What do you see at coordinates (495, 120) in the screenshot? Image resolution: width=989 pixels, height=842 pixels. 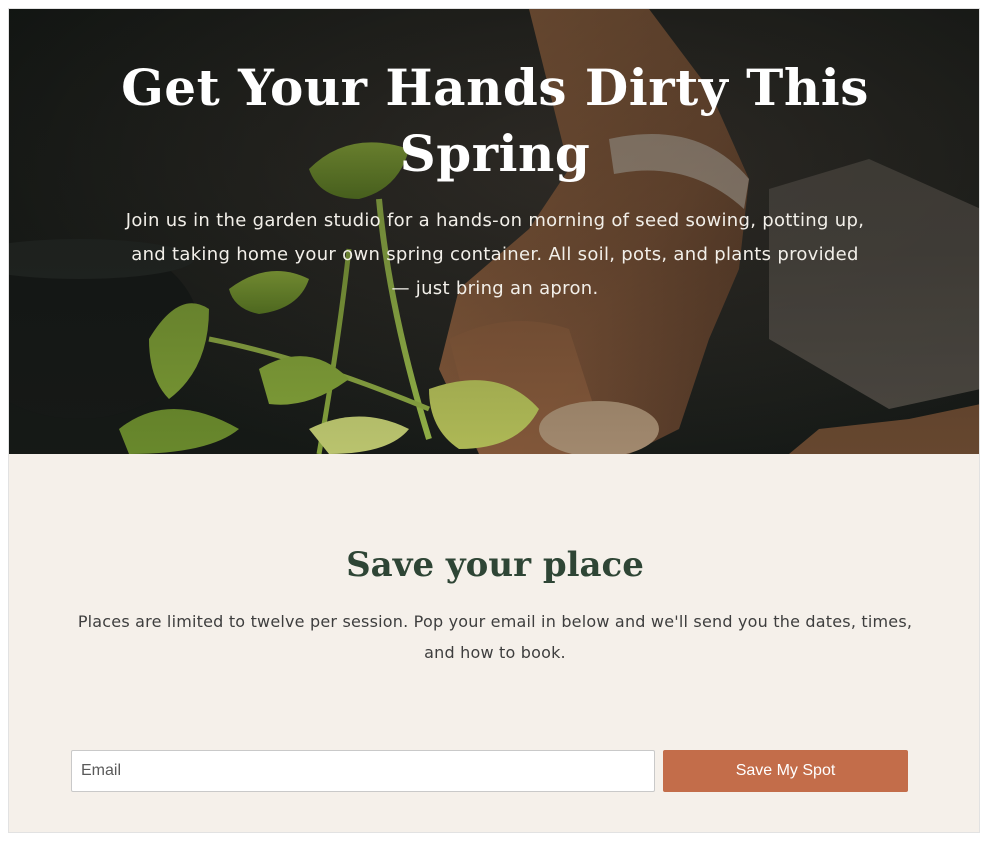 I see `hero-title: Get Your Hands Dirty This Spring` at bounding box center [495, 120].